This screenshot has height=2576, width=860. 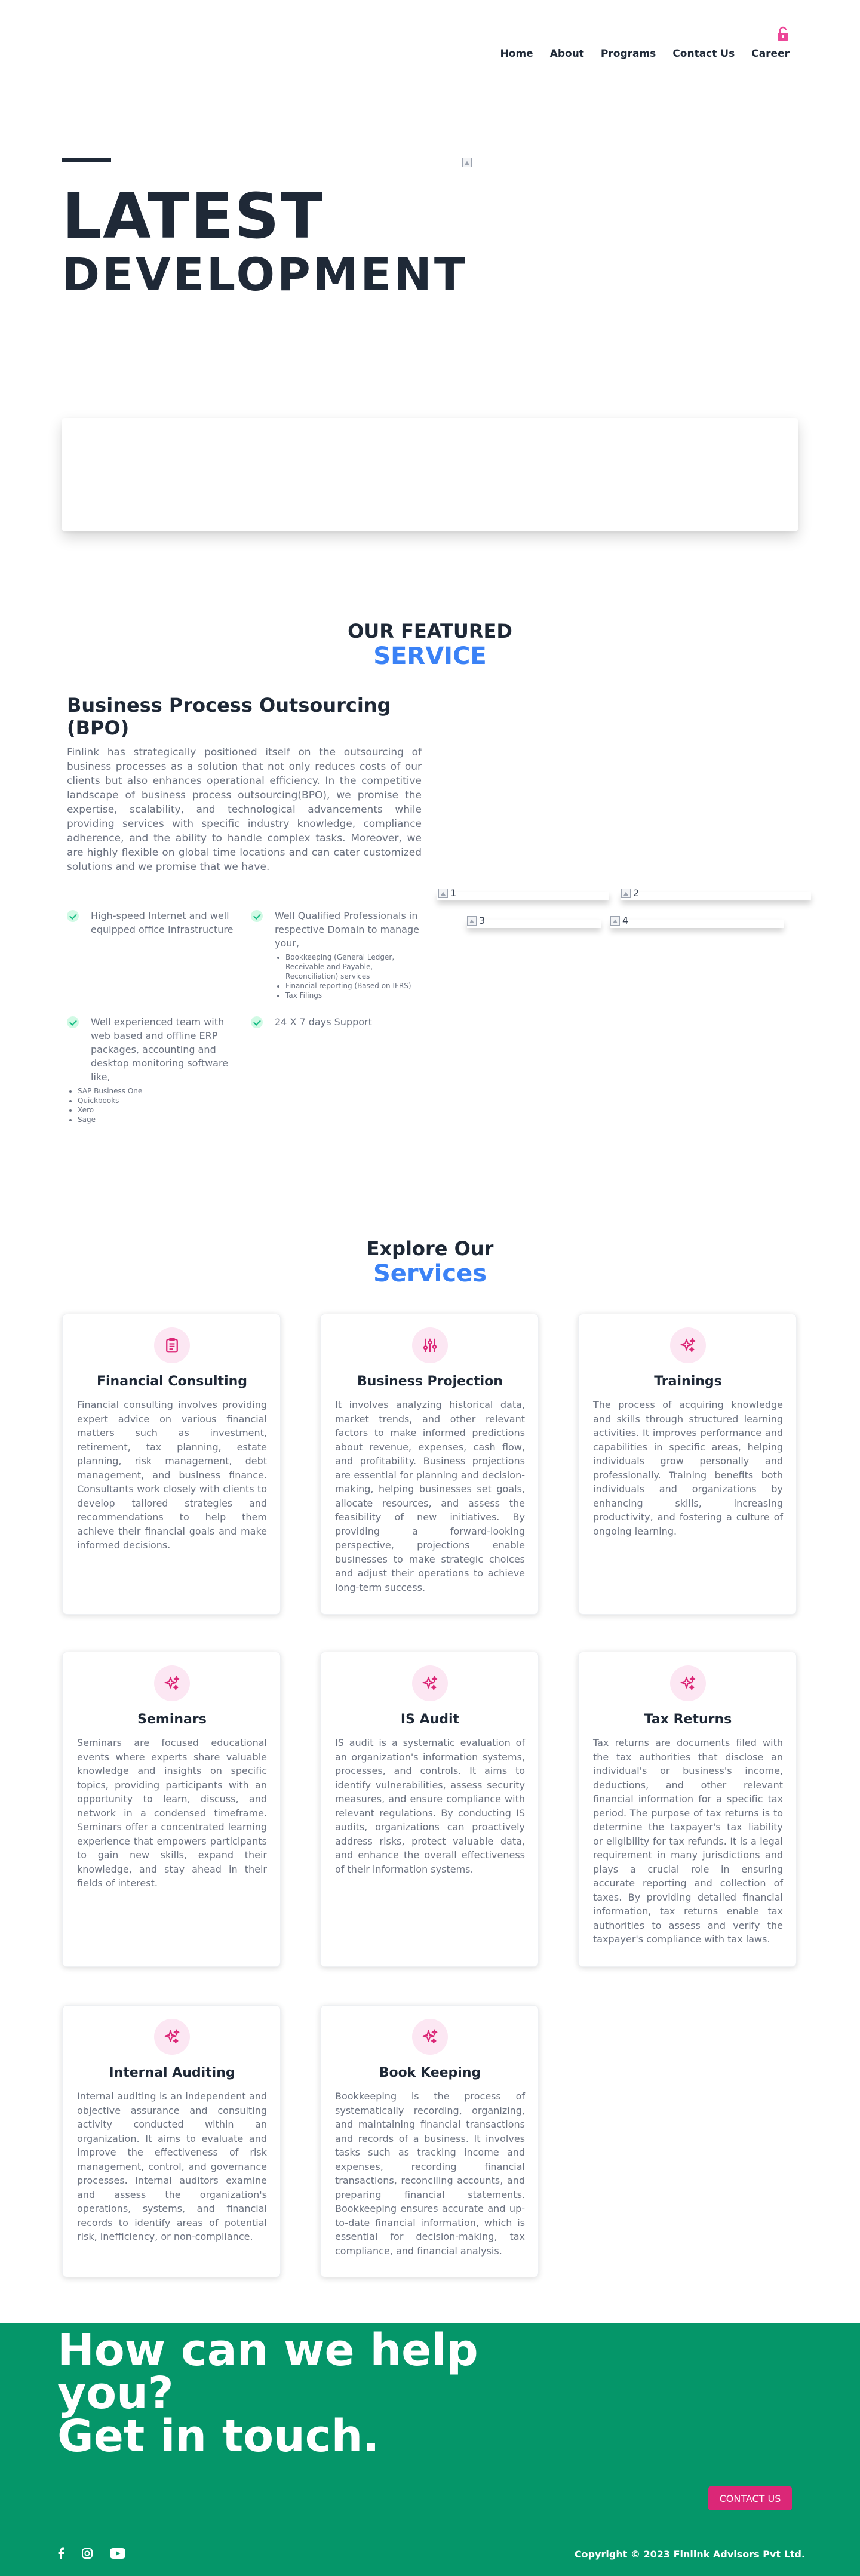 I want to click on hero-title: LATEST DEVELOPMENT, so click(x=265, y=241).